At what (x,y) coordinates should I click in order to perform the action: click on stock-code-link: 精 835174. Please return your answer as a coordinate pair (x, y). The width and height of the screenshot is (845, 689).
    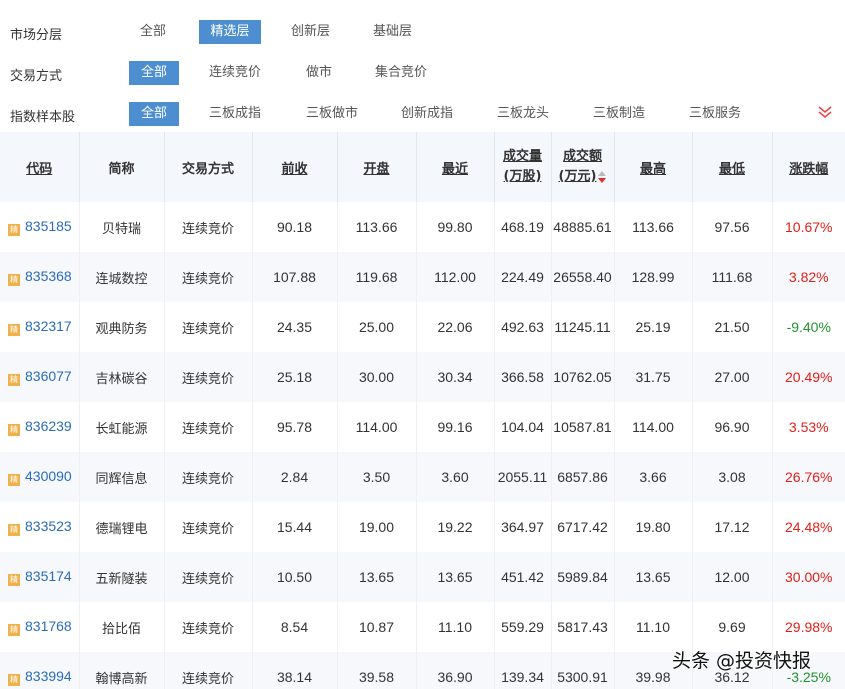
    Looking at the image, I should click on (40, 577).